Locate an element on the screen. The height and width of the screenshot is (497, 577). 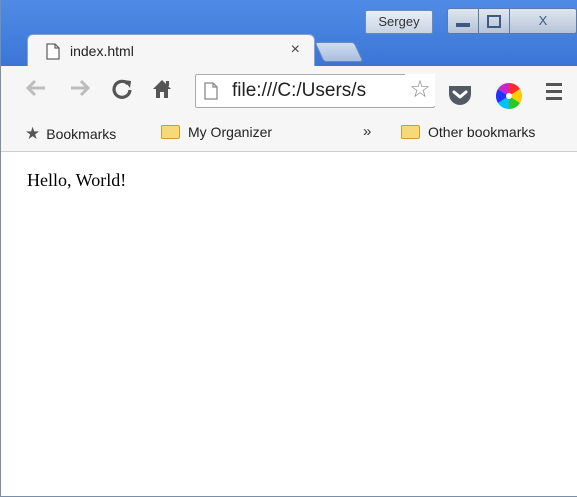
address-bar: file:///C:/Users/s is located at coordinates (315, 91).